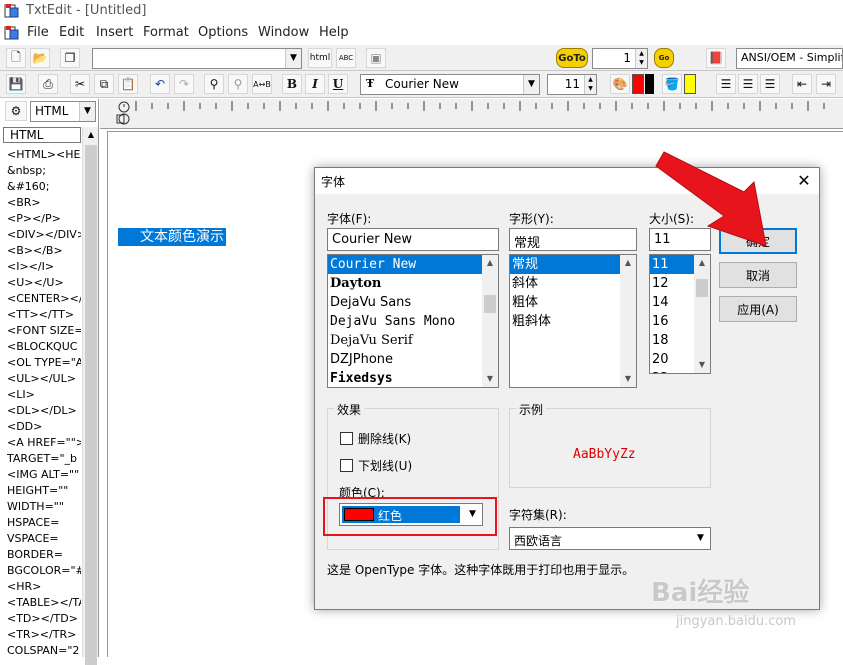 This screenshot has width=843, height=665. What do you see at coordinates (641, 58) in the screenshot?
I see `spinner-icon: ▲ ▼` at bounding box center [641, 58].